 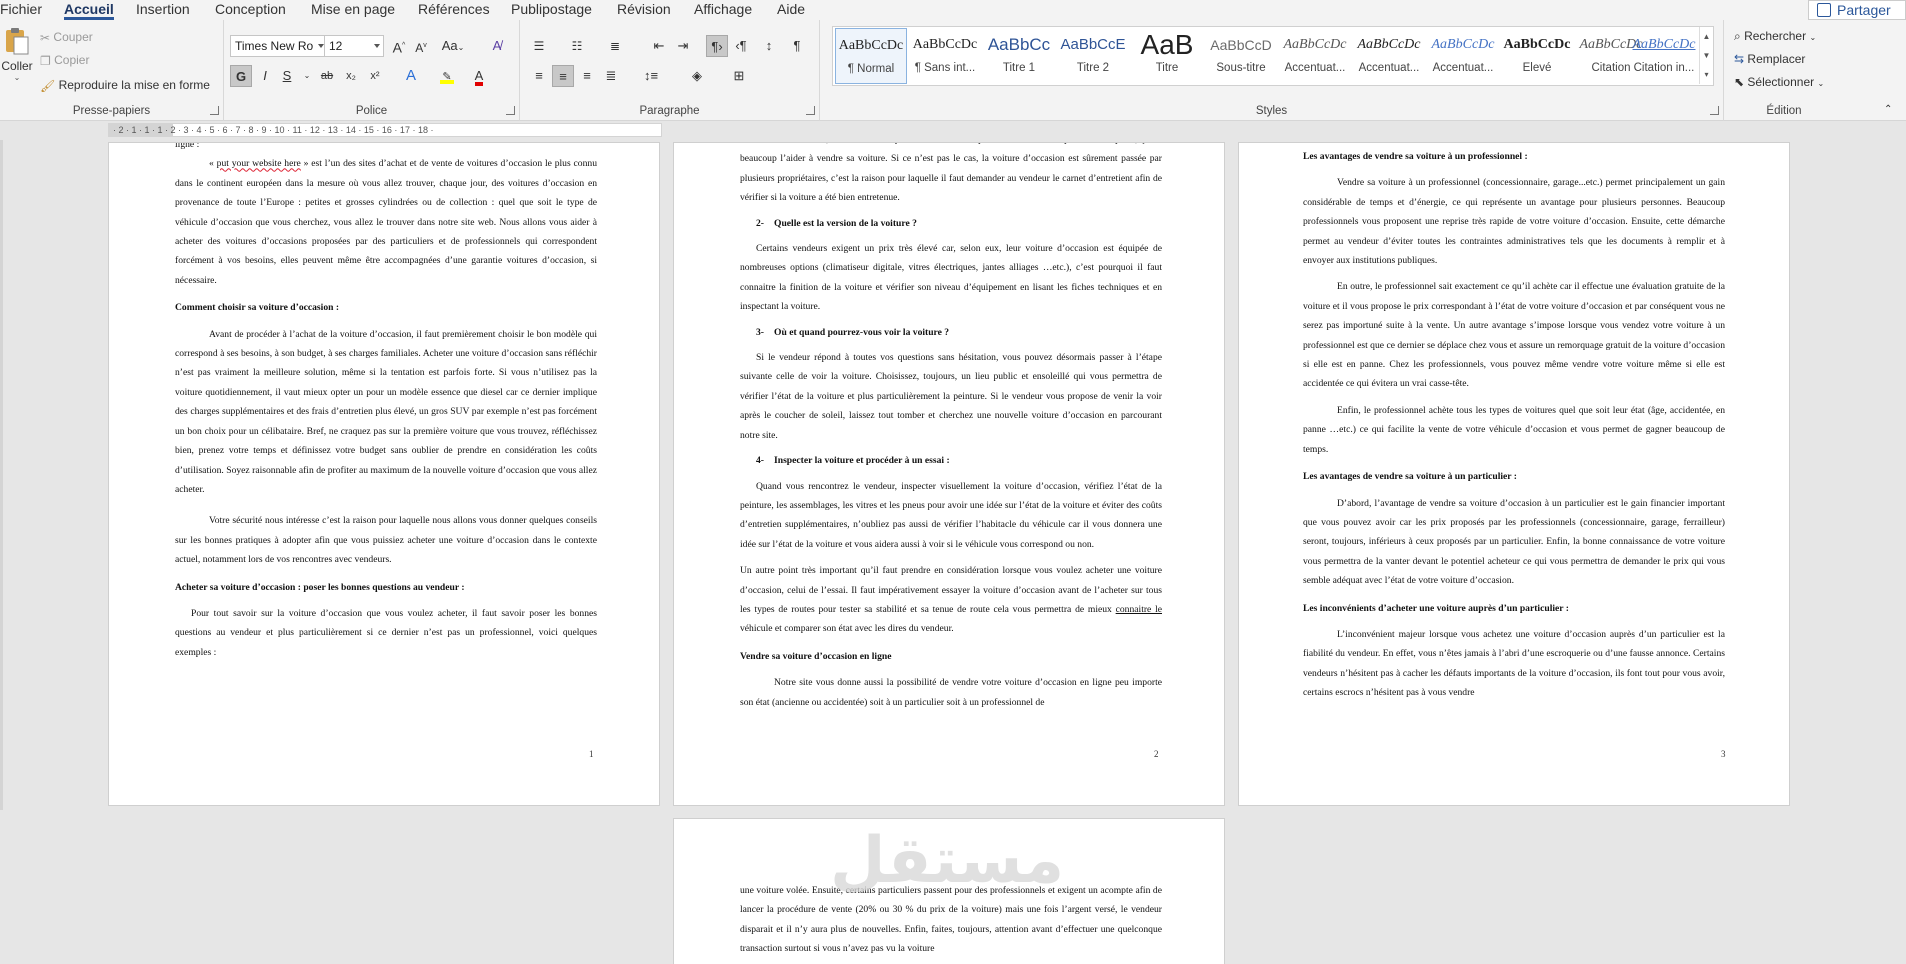 What do you see at coordinates (421, 46) in the screenshot?
I see `shrink-font-button: Av` at bounding box center [421, 46].